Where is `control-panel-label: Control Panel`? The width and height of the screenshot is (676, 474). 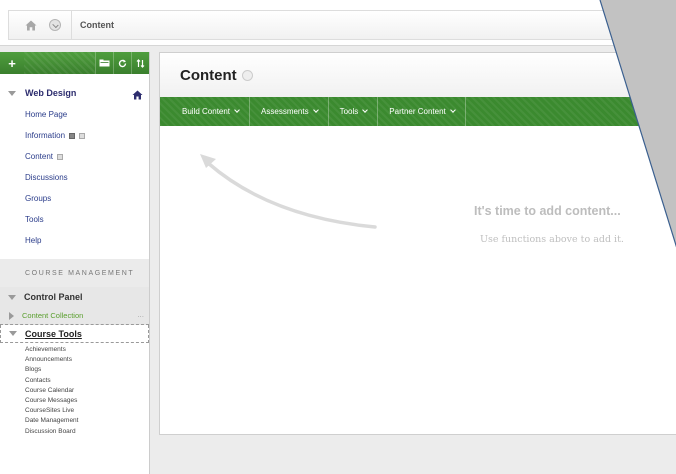 control-panel-label: Control Panel is located at coordinates (53, 297).